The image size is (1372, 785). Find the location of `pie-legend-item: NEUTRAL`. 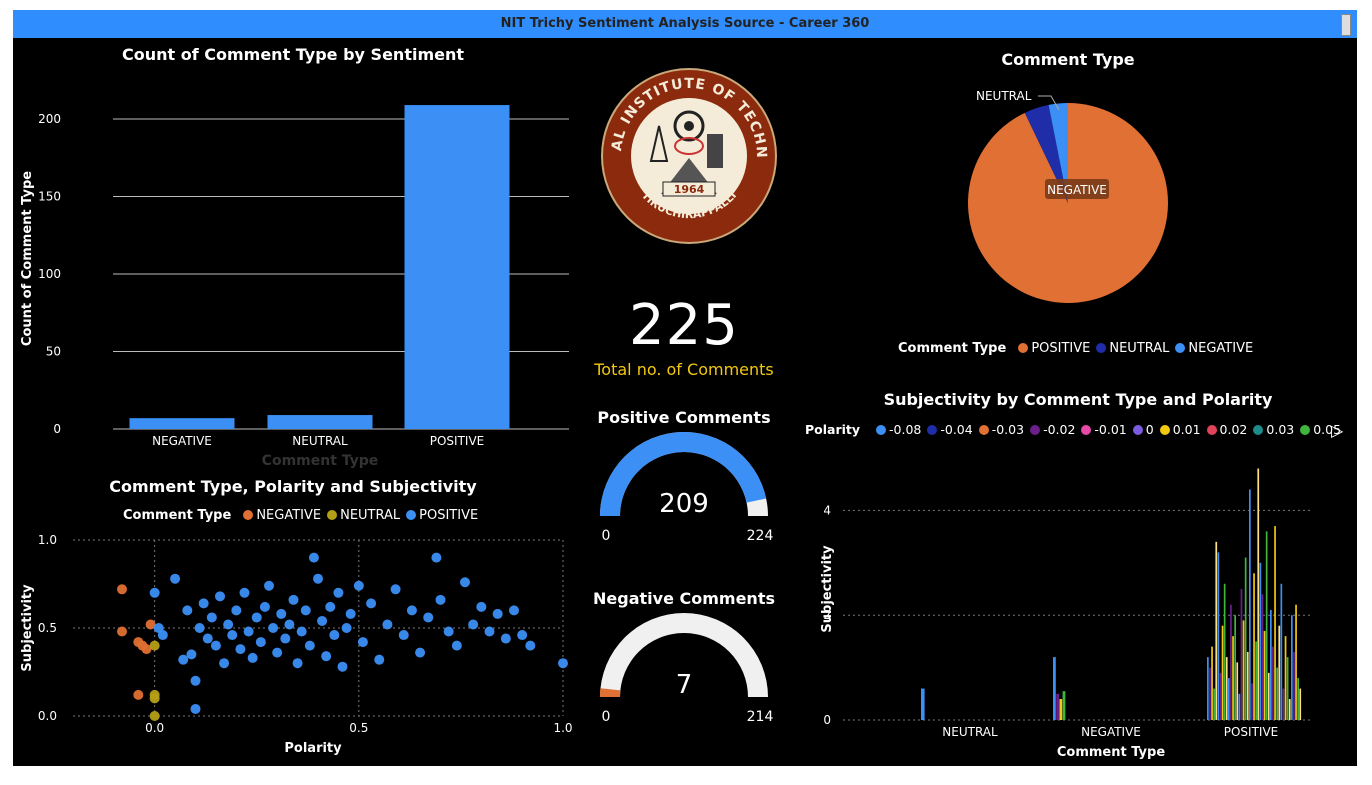

pie-legend-item: NEUTRAL is located at coordinates (1139, 348).